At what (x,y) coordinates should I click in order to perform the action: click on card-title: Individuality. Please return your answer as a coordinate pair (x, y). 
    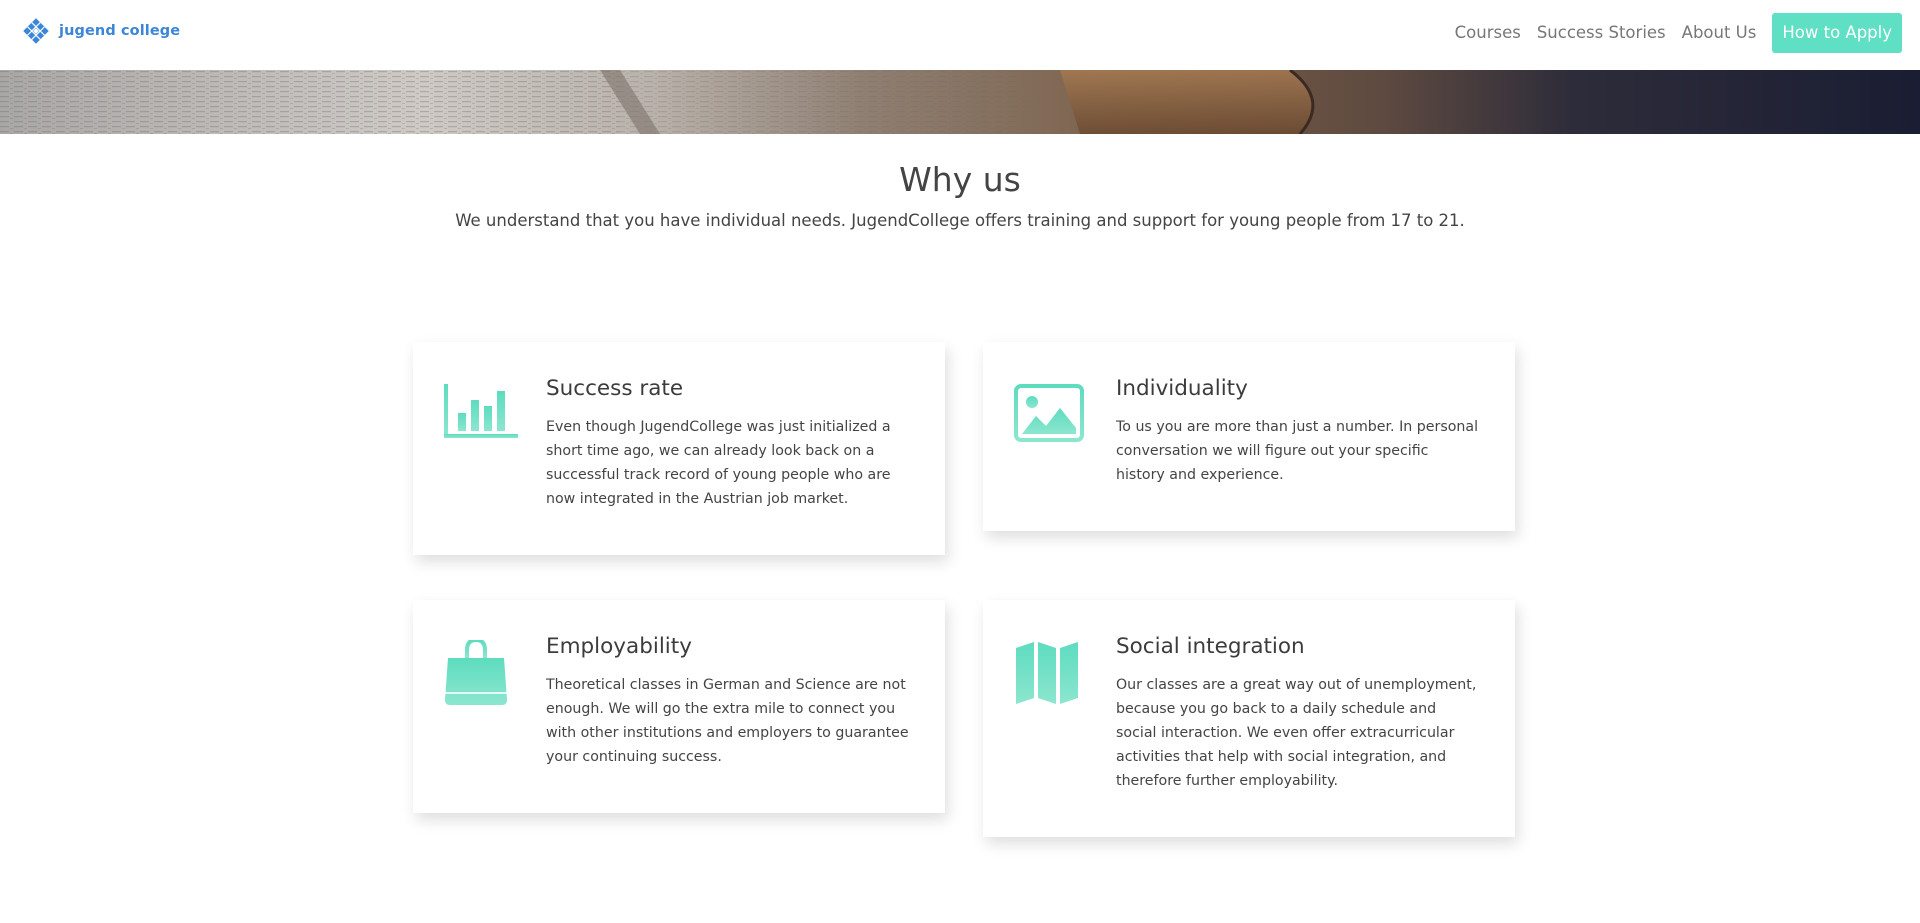
    Looking at the image, I should click on (1182, 388).